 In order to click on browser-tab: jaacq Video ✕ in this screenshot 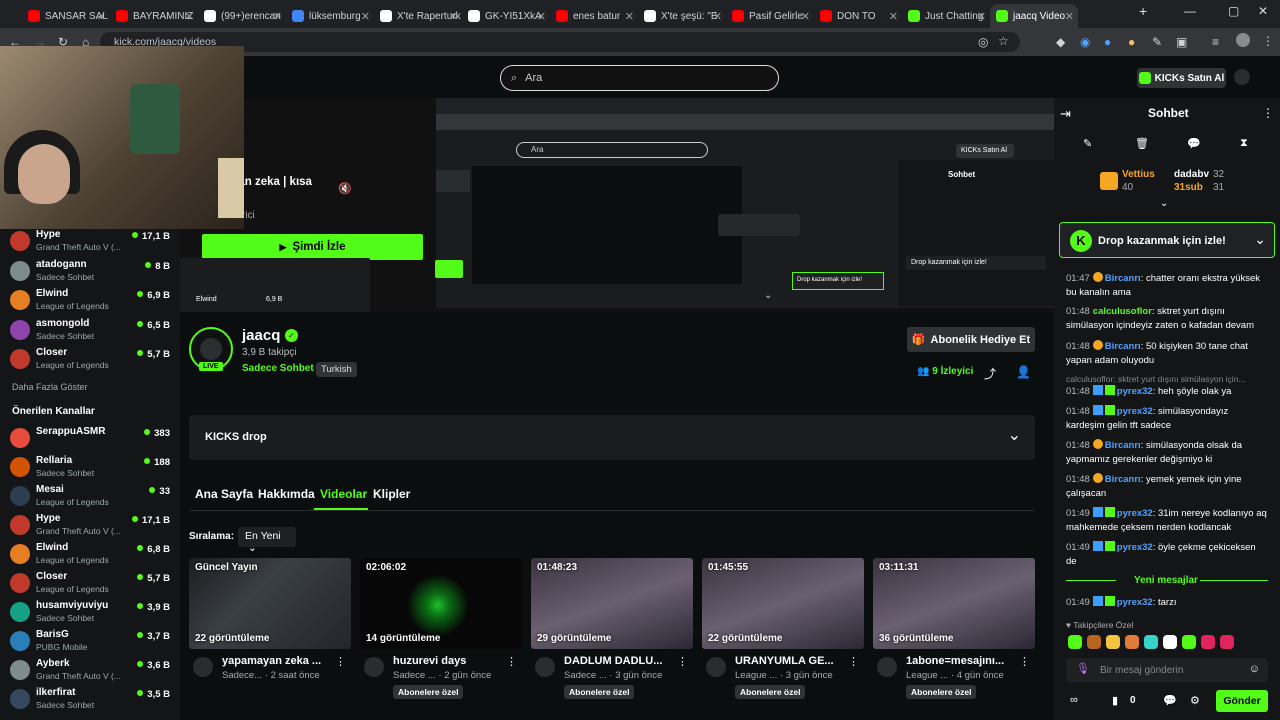, I will do `click(1034, 16)`.